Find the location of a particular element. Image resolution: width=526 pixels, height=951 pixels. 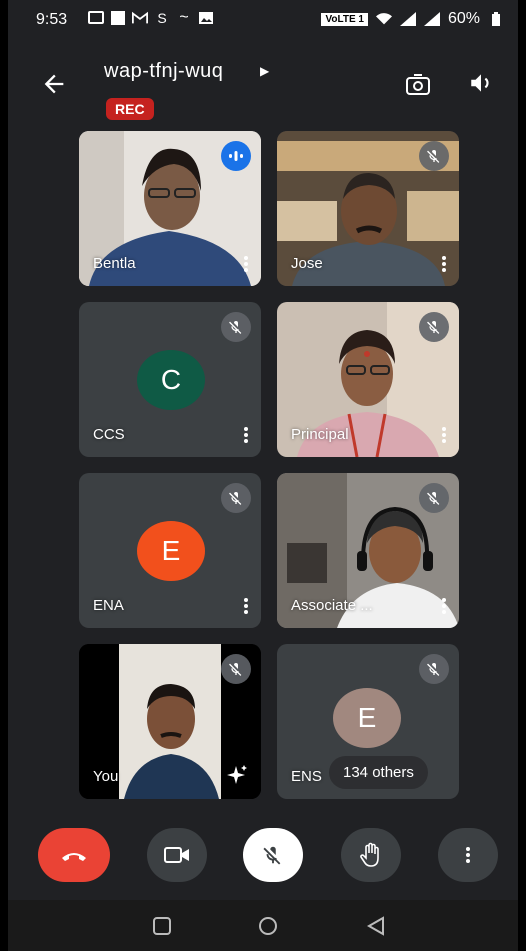

more-options-button is located at coordinates (468, 855).